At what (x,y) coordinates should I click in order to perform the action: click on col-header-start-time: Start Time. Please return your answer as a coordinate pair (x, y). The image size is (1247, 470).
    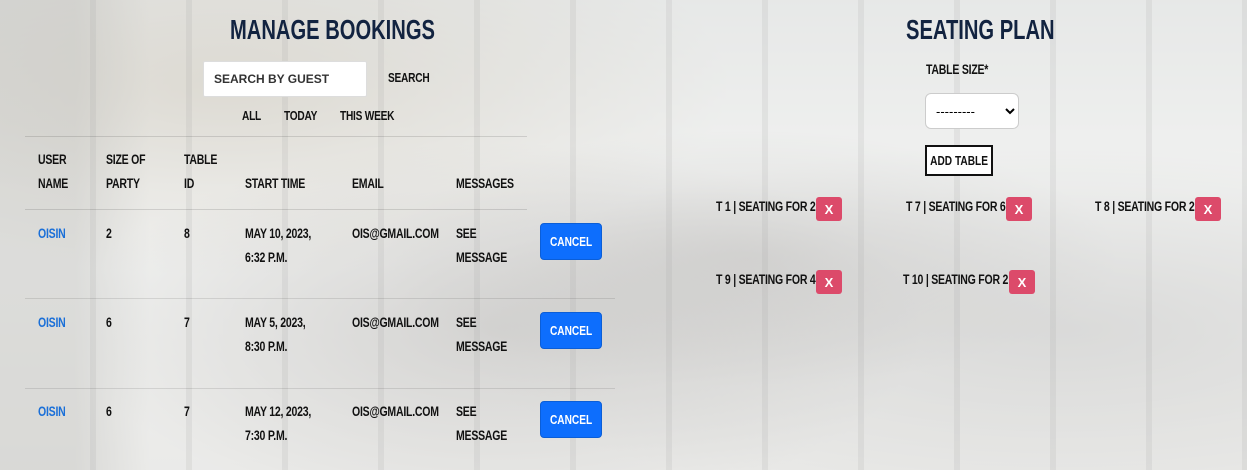
    Looking at the image, I should click on (275, 183).